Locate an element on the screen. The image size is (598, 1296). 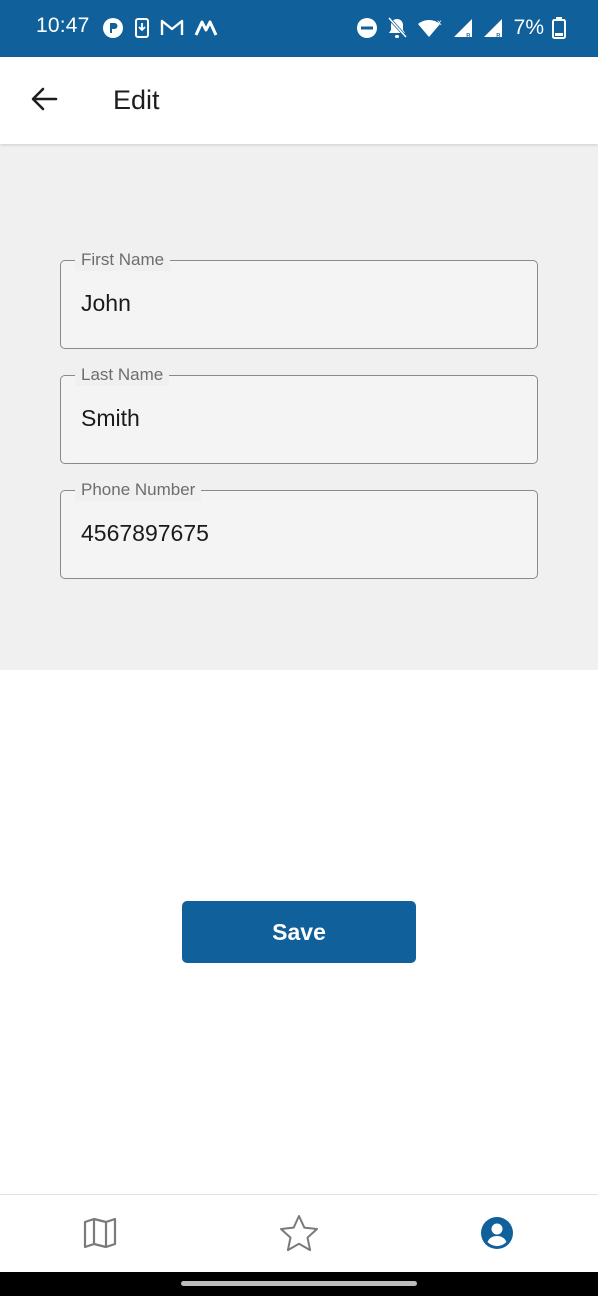
phone-number-label: Phone Number is located at coordinates (138, 490).